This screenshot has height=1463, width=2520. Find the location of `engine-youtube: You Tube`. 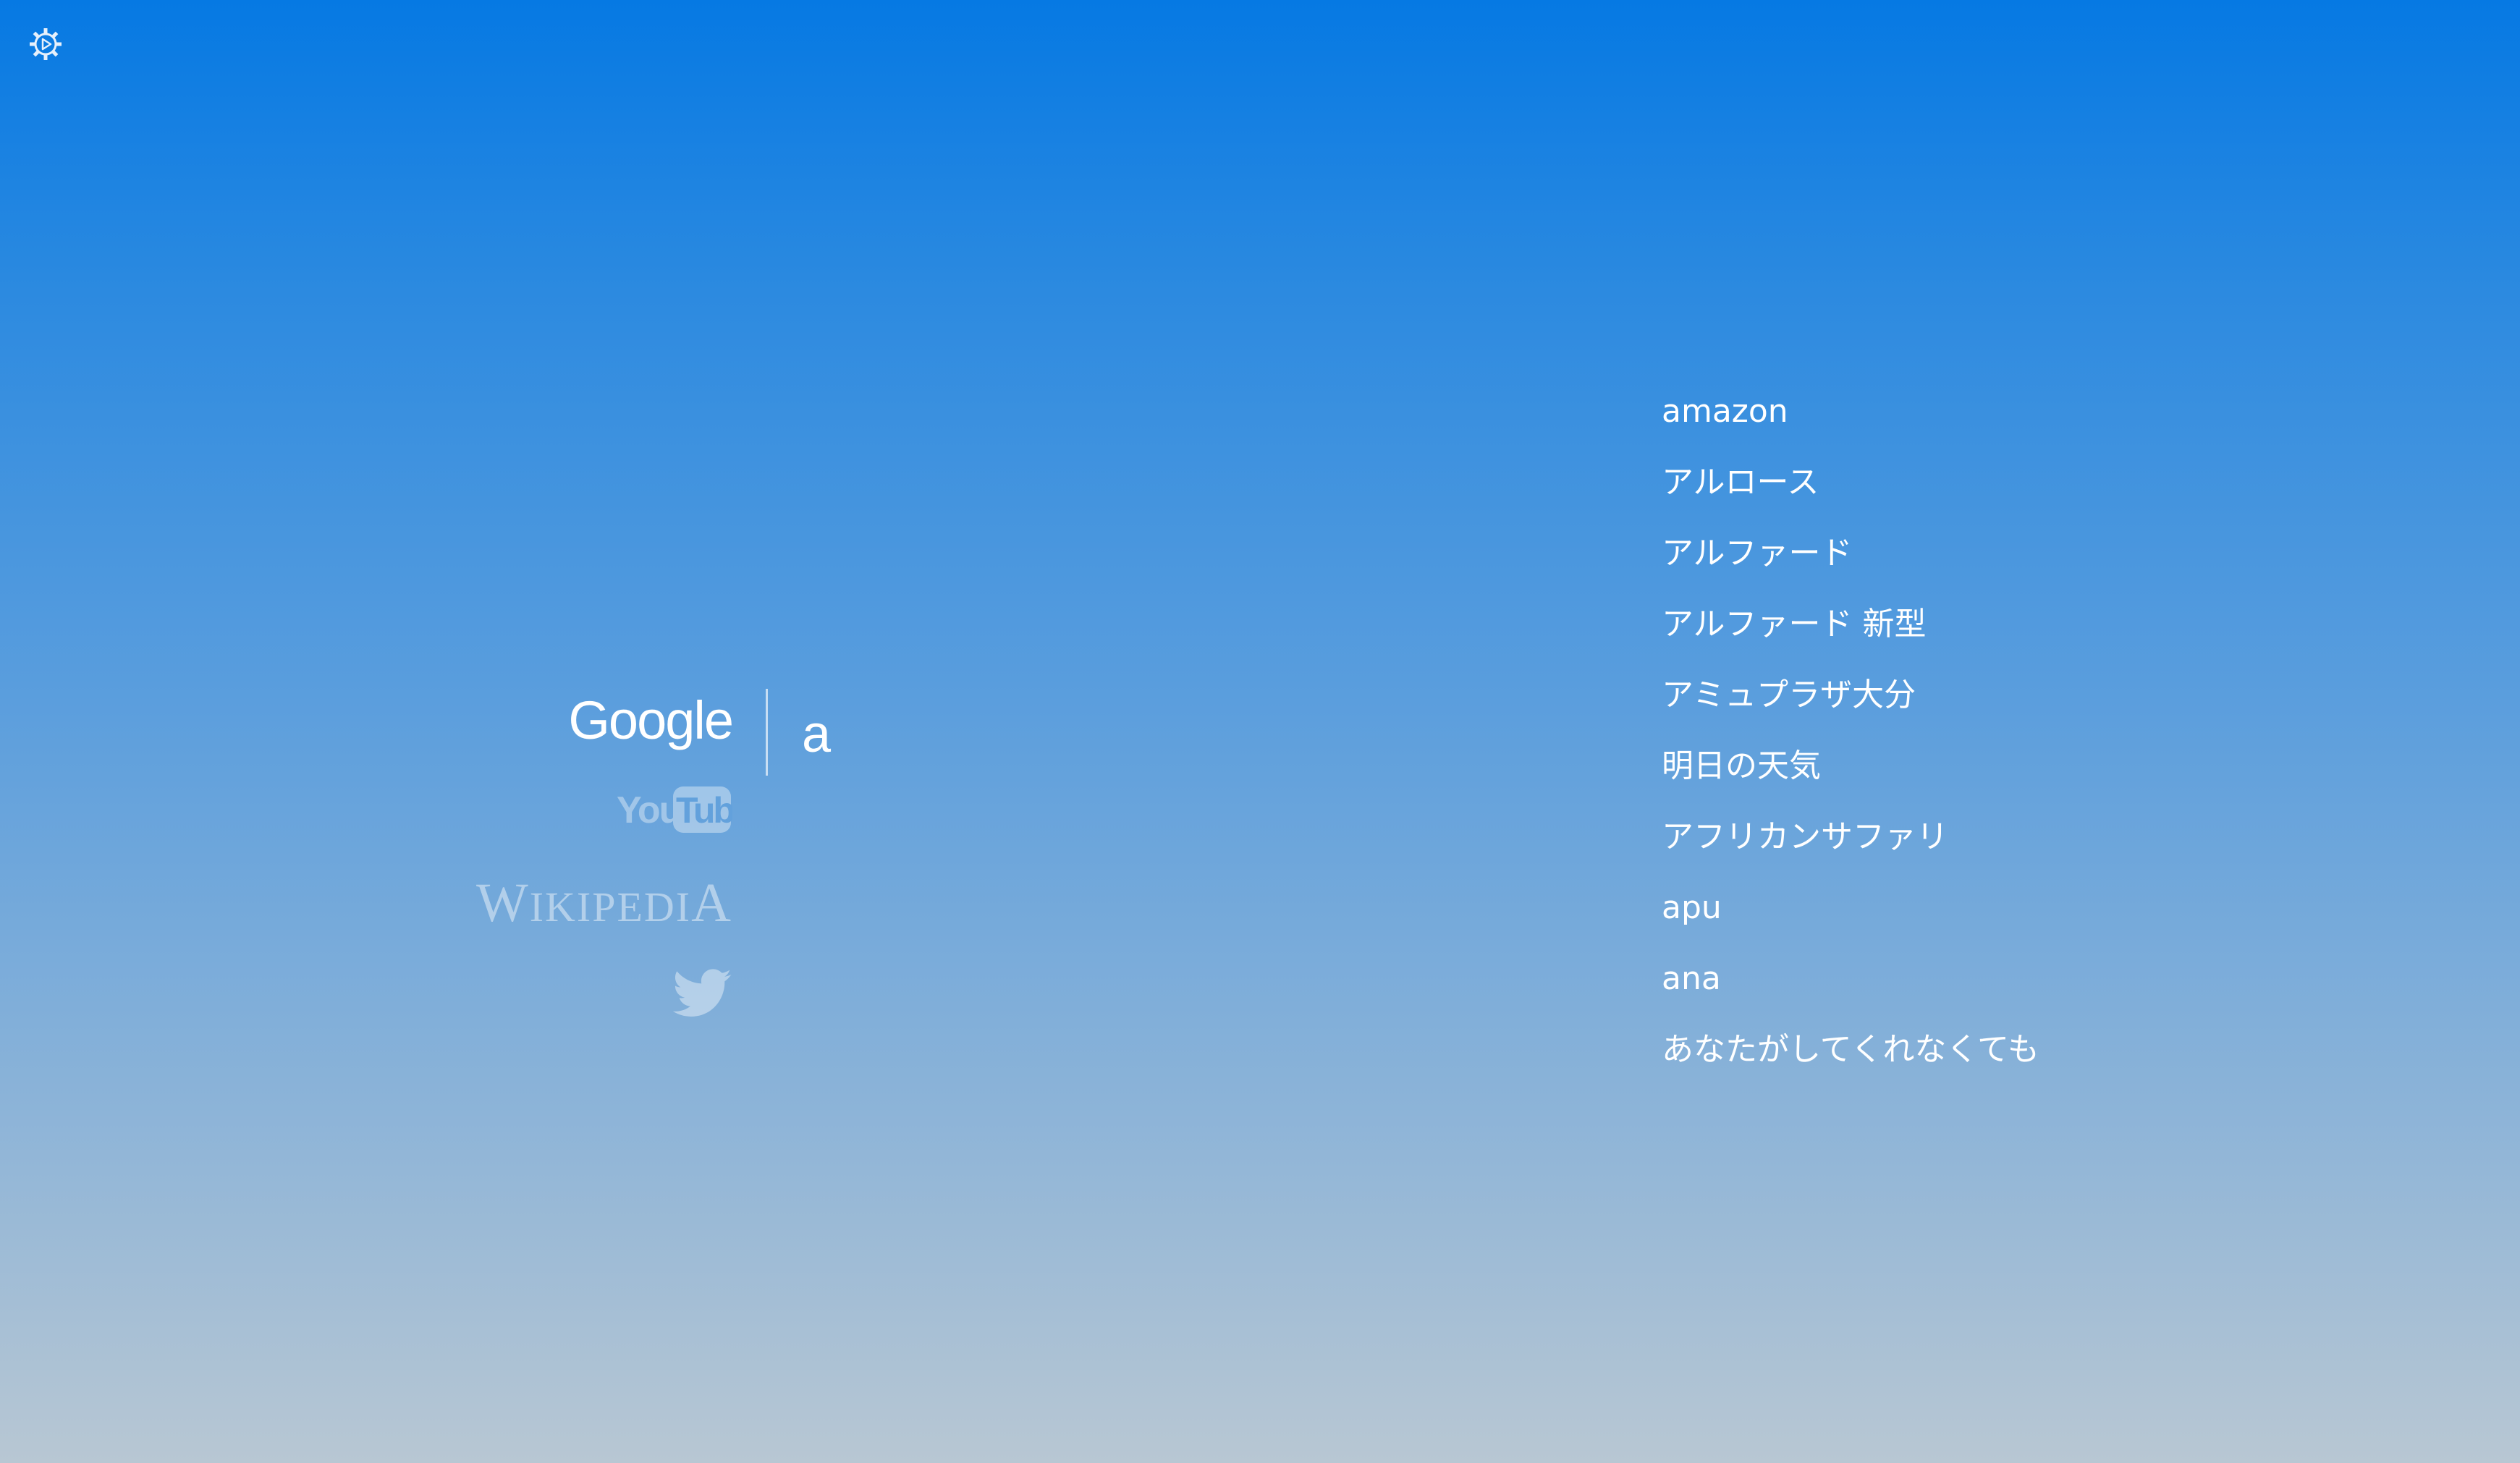

engine-youtube: You Tube is located at coordinates (674, 810).